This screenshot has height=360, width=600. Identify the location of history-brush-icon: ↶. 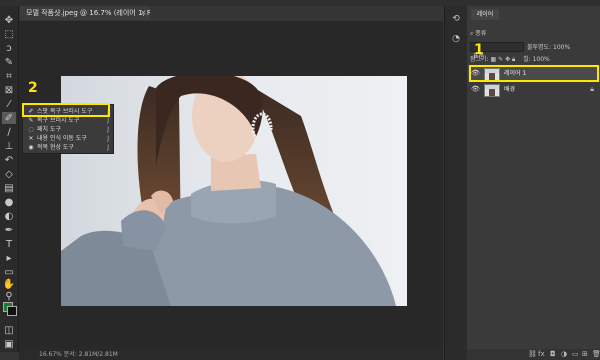
(9, 160).